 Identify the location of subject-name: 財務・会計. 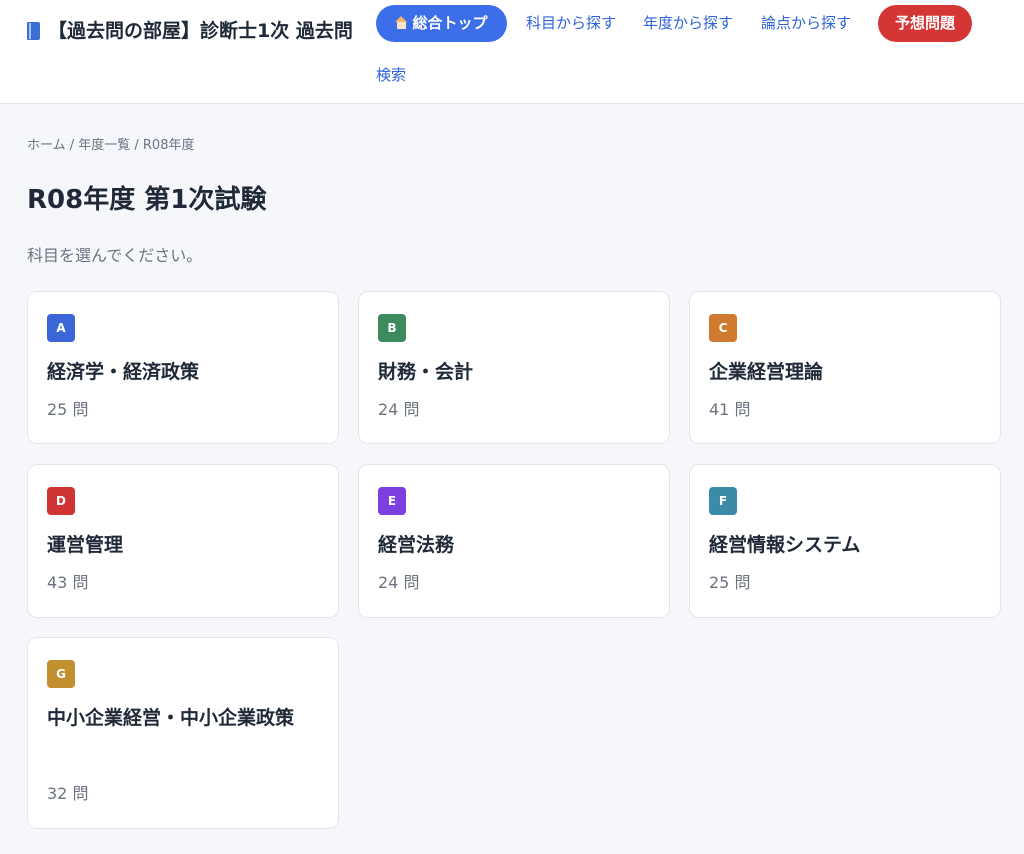
(426, 372).